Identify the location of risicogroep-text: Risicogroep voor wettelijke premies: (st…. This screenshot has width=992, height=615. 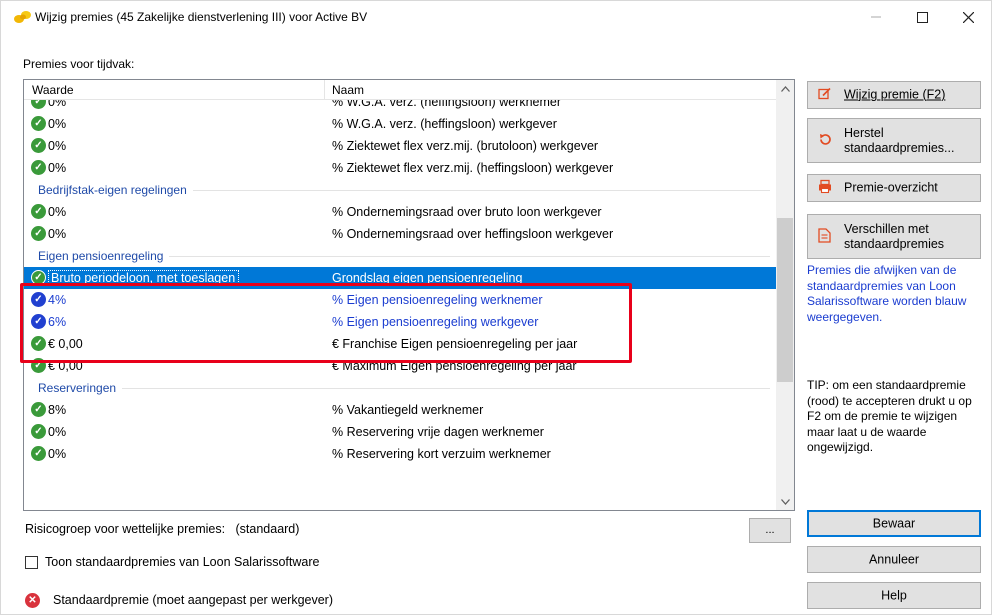
(162, 529).